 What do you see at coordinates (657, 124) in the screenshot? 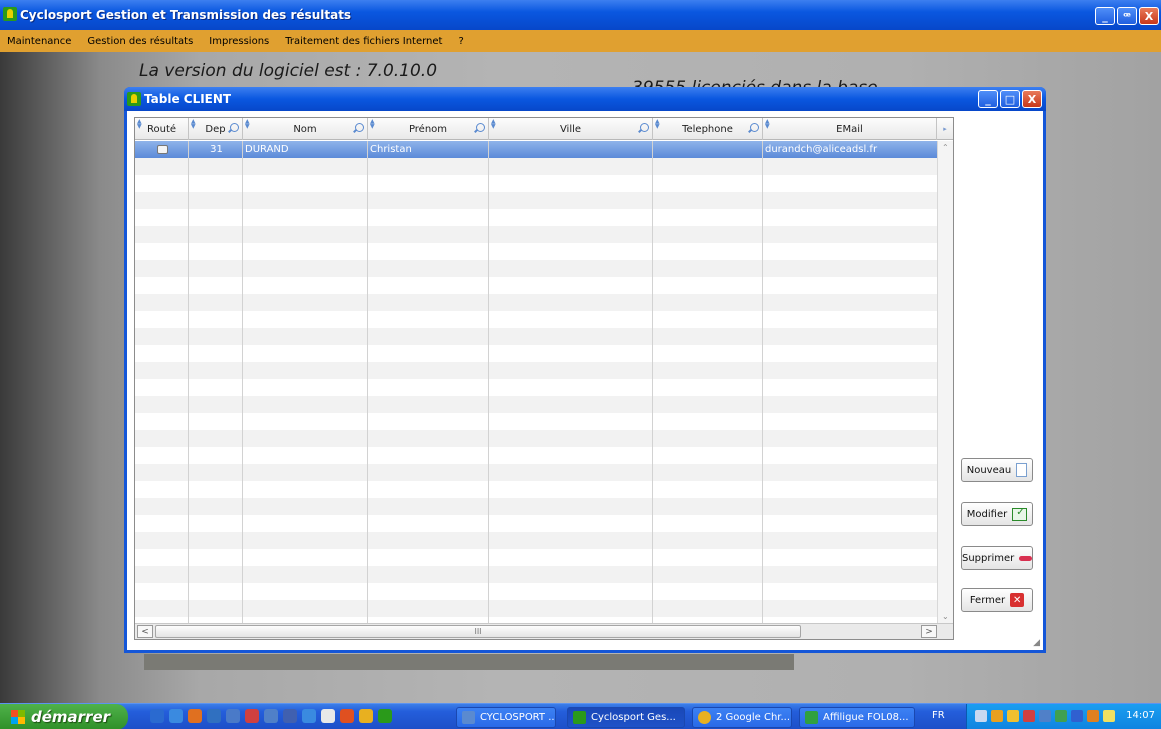
I see `sort-icon: ▲ ▼` at bounding box center [657, 124].